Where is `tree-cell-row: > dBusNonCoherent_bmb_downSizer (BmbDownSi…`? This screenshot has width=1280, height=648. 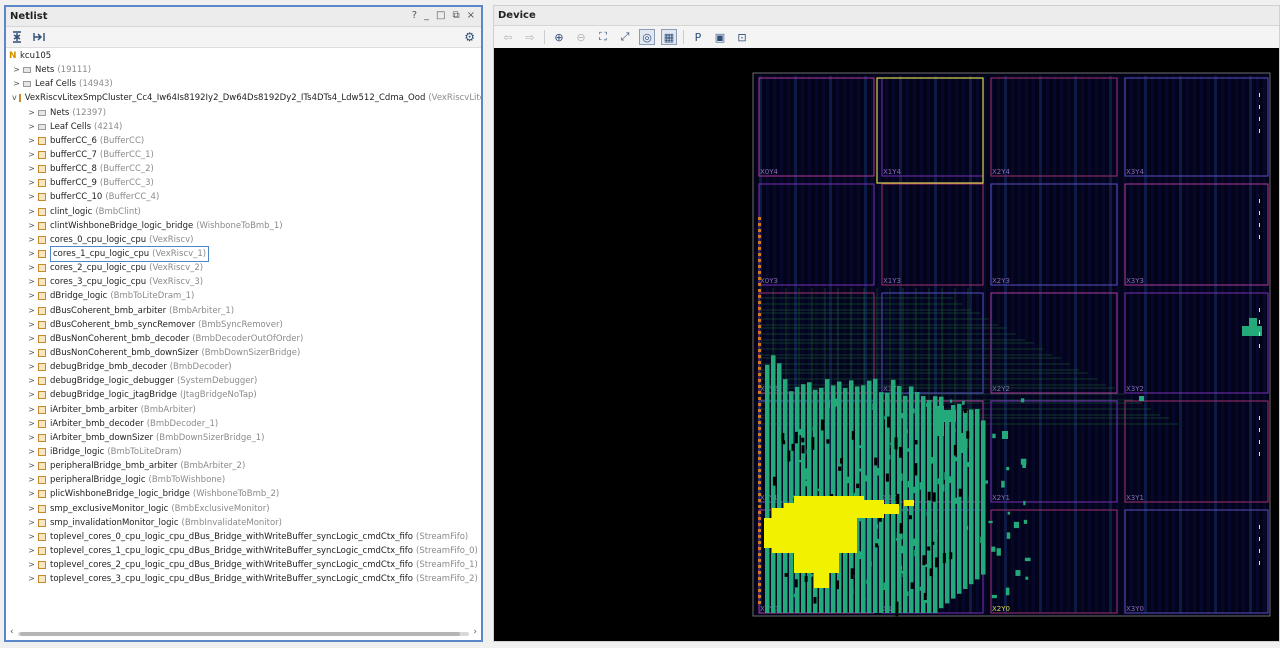 tree-cell-row: > dBusNonCoherent_bmb_downSizer (BmbDownSi… is located at coordinates (243, 353).